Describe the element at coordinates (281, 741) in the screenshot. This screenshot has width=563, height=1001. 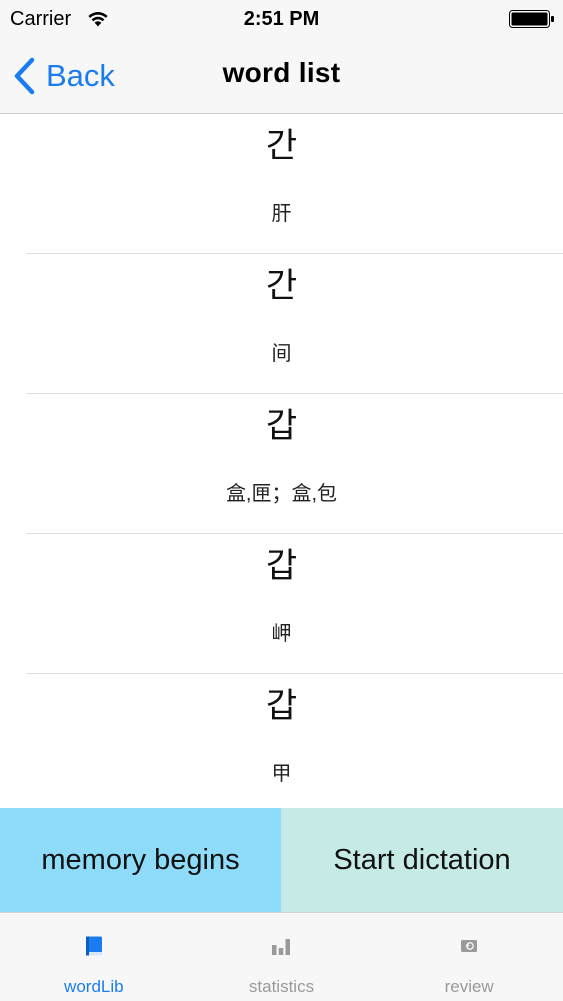
I see `list-item: 갑 甲` at that location.